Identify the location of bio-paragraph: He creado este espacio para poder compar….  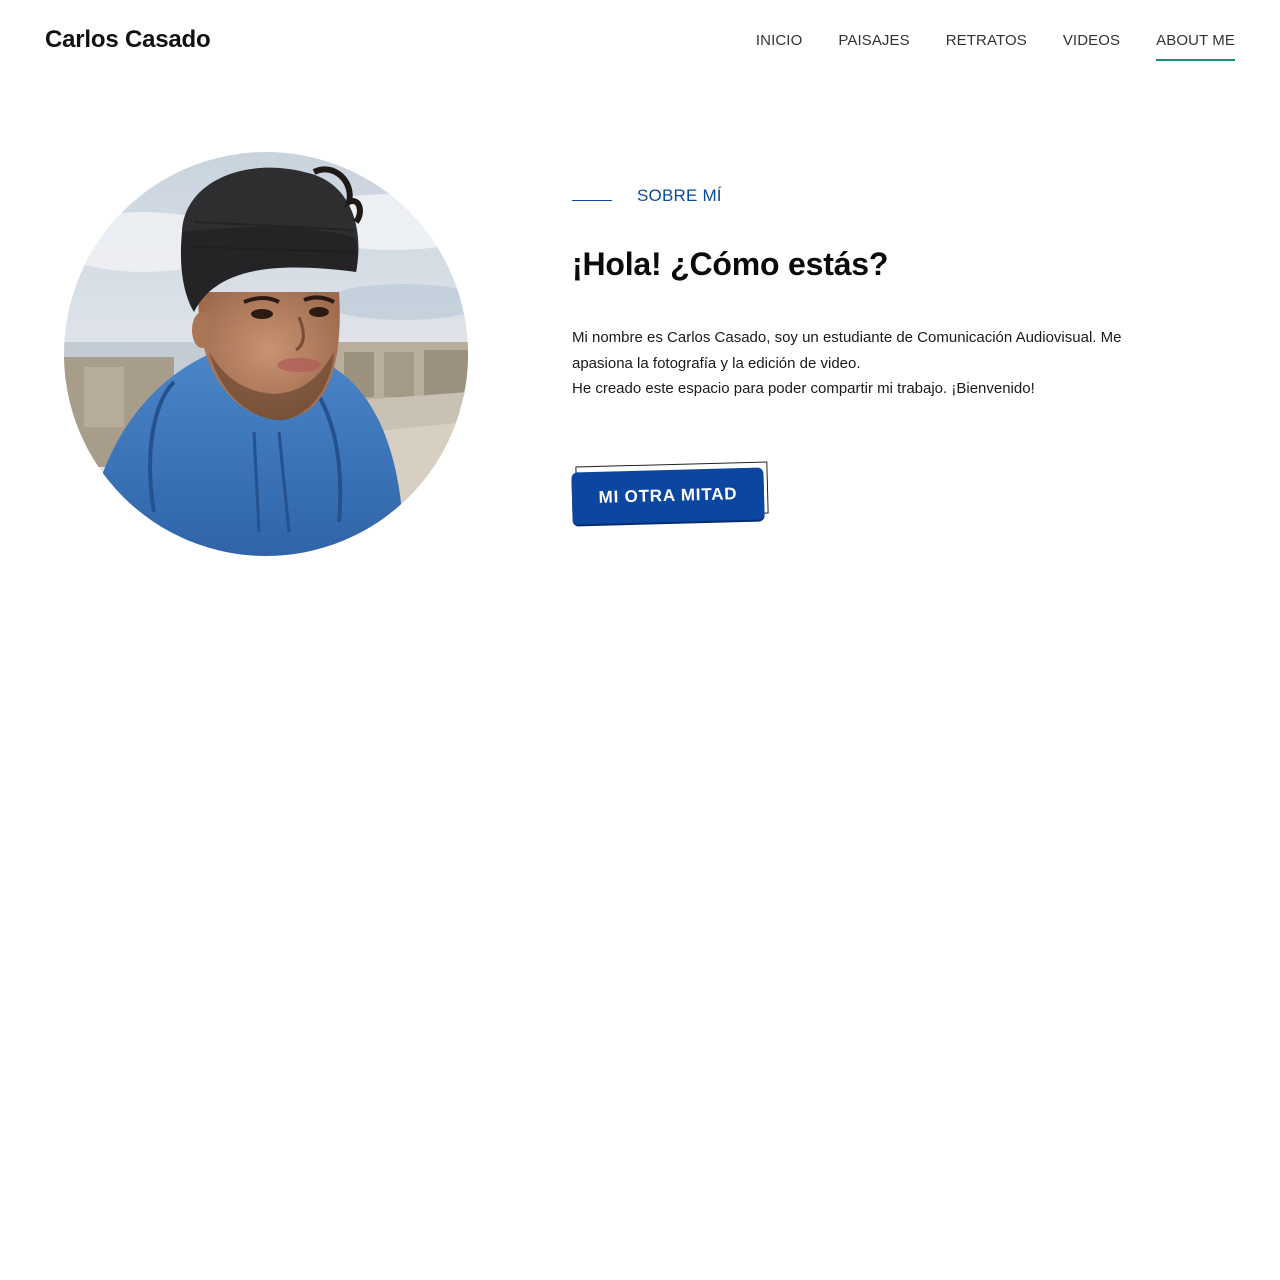
(803, 388).